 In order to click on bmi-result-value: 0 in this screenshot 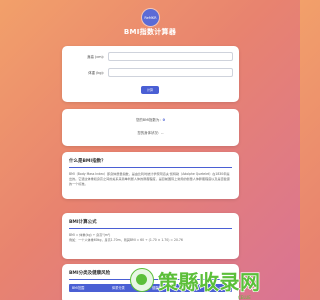, I will do `click(163, 120)`.